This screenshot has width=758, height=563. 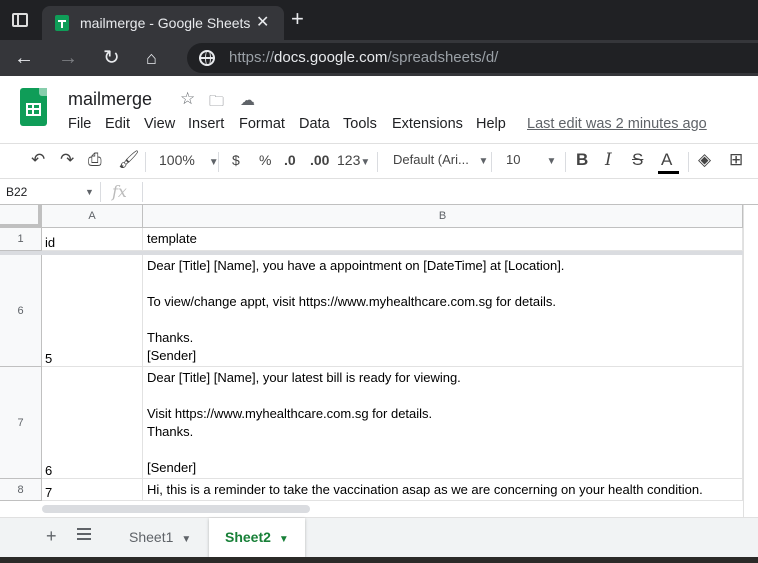 I want to click on borders-icon: ⊞, so click(x=736, y=160).